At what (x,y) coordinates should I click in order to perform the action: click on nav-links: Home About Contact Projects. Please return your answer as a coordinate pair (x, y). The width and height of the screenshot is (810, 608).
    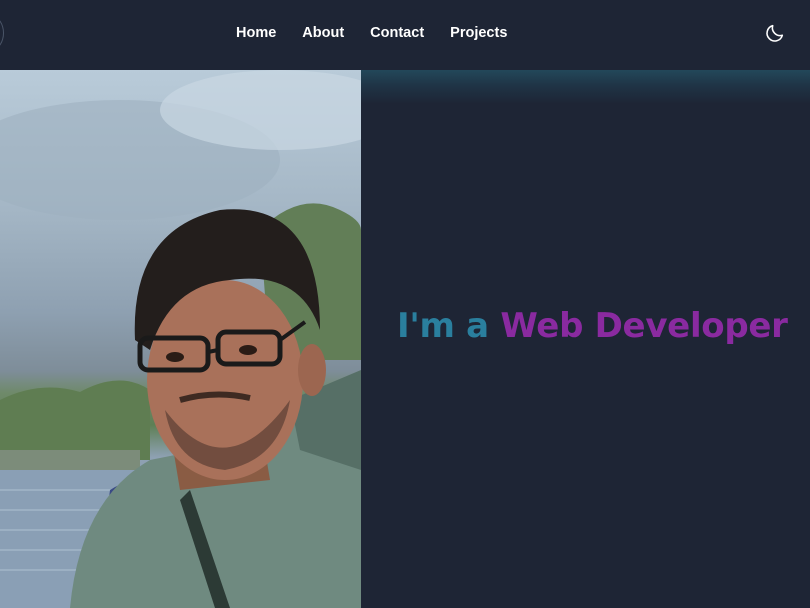
    Looking at the image, I should click on (371, 33).